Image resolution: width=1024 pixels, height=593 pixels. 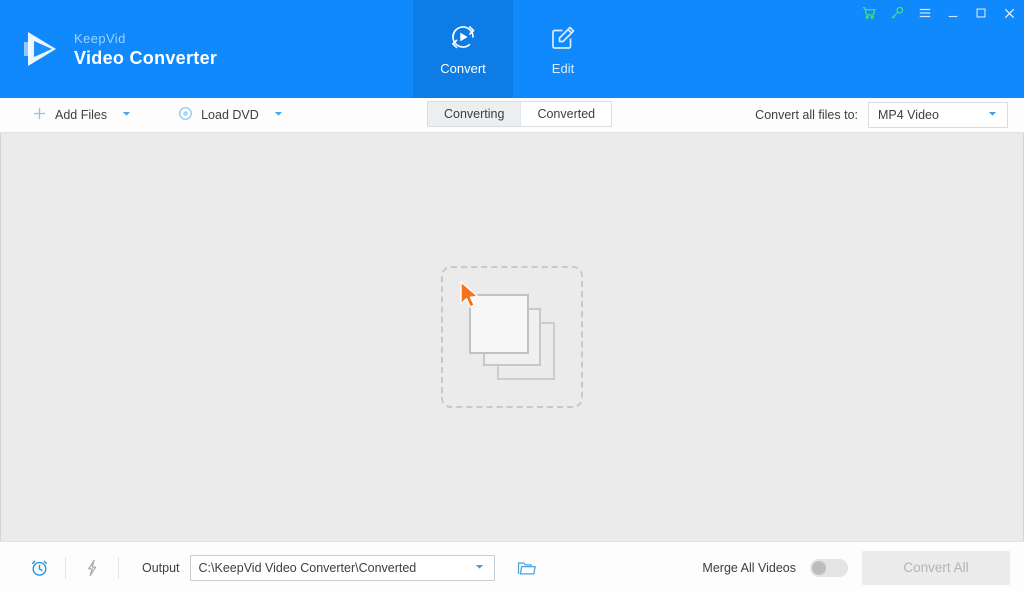 I want to click on drop-files-zone, so click(x=512, y=337).